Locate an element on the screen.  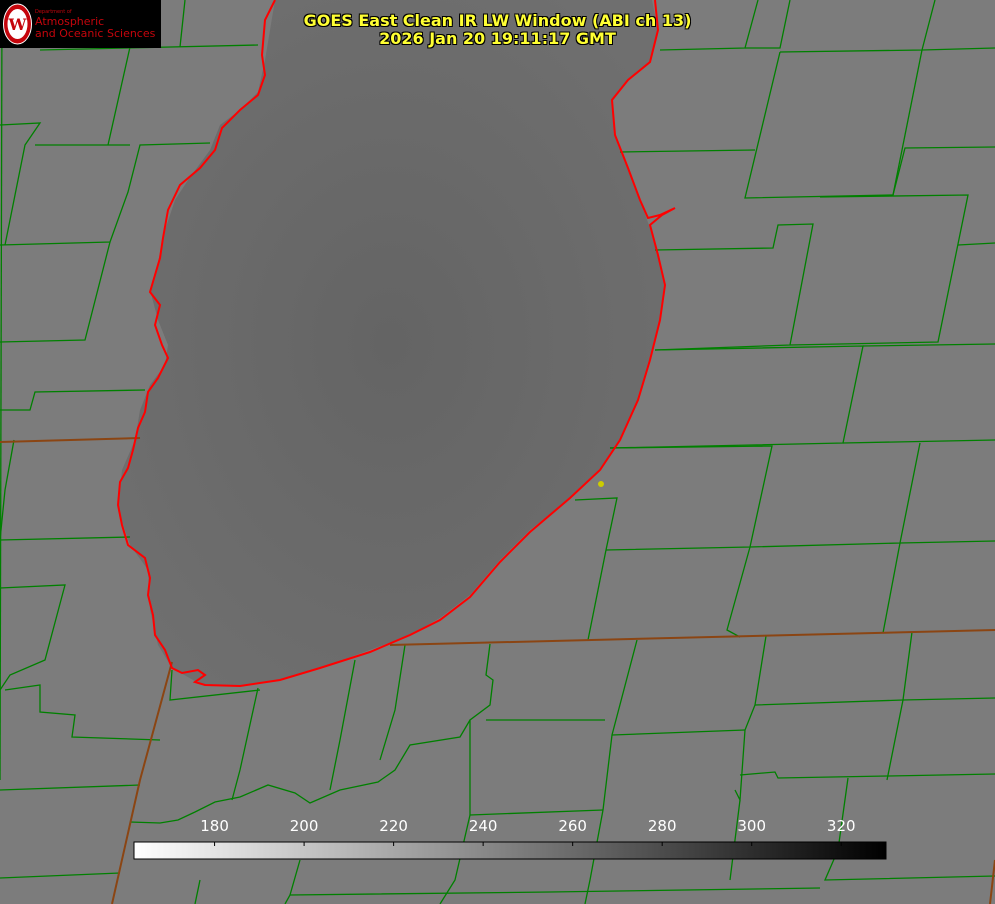
colorbar-tick-label: 320 is located at coordinates (841, 826).